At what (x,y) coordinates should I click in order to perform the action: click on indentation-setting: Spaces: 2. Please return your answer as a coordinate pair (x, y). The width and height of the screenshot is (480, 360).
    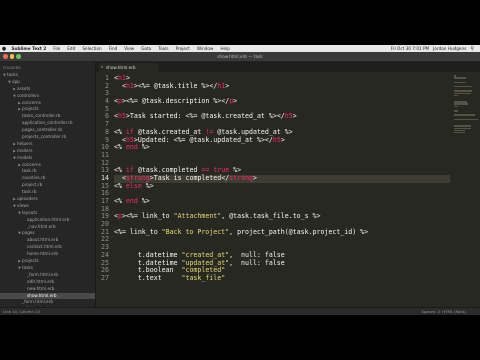
    Looking at the image, I should click on (431, 311).